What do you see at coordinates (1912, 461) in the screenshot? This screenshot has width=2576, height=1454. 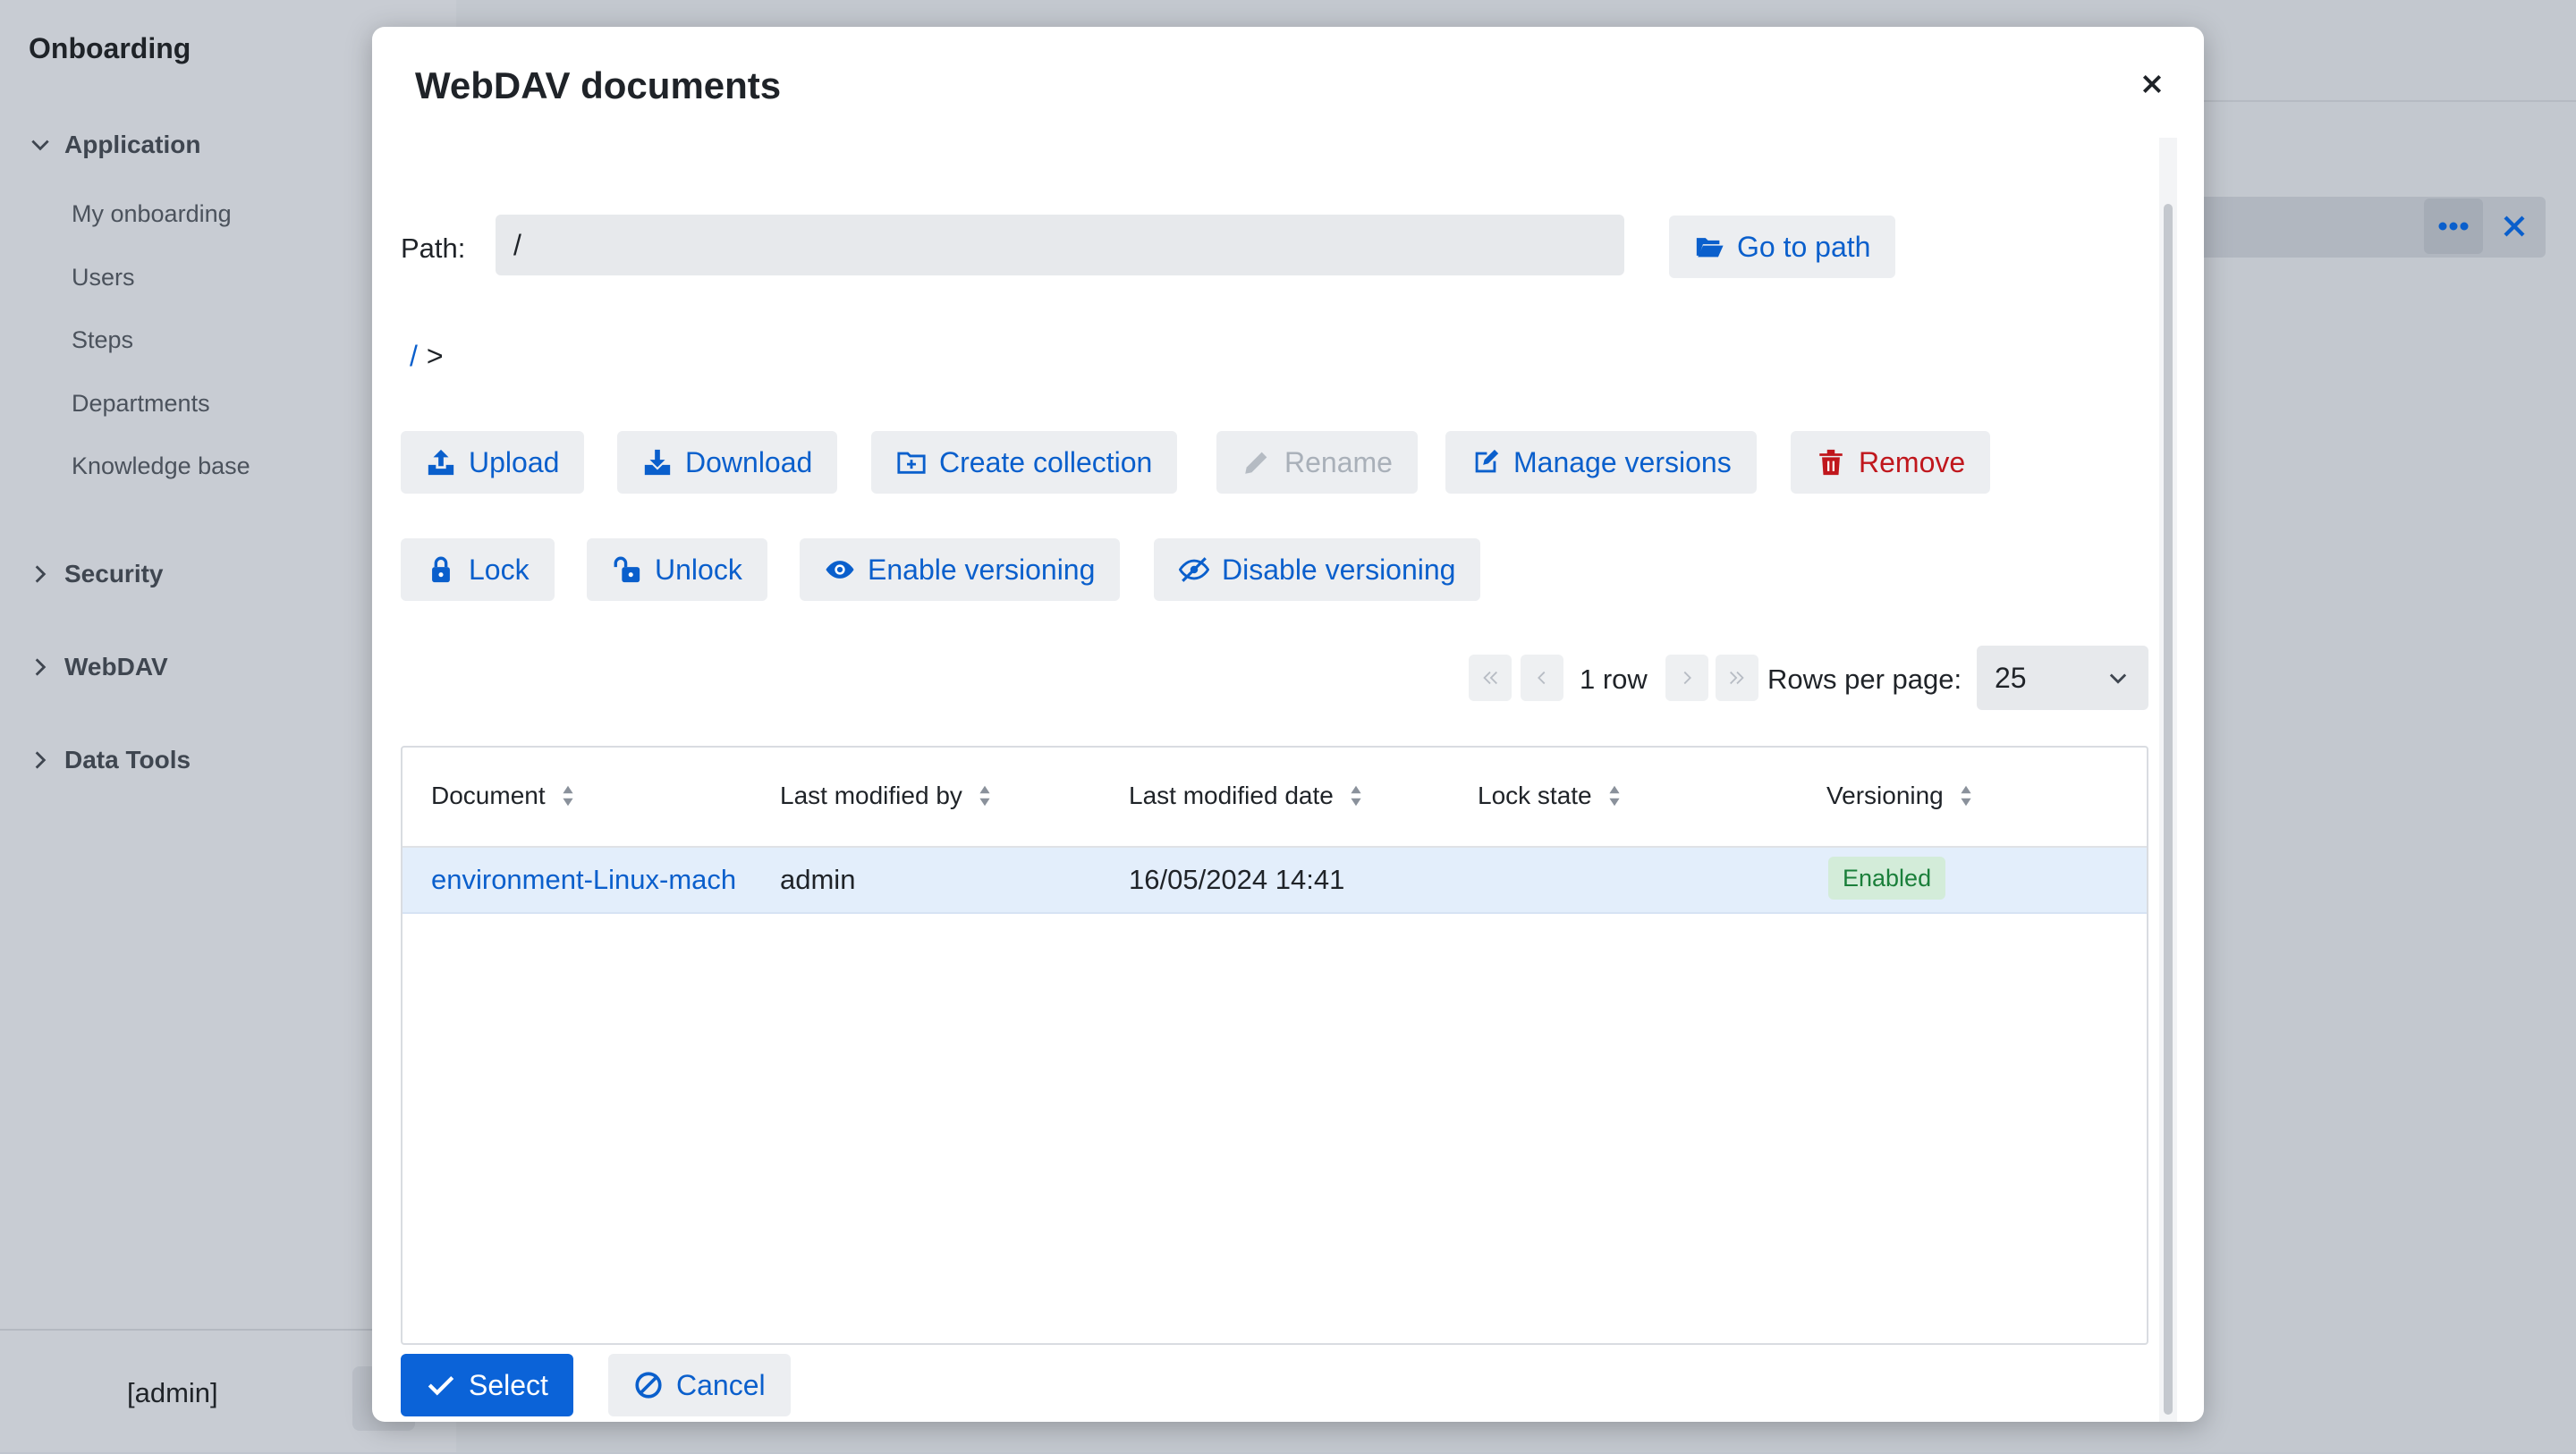 I see `remove-label: Remove` at bounding box center [1912, 461].